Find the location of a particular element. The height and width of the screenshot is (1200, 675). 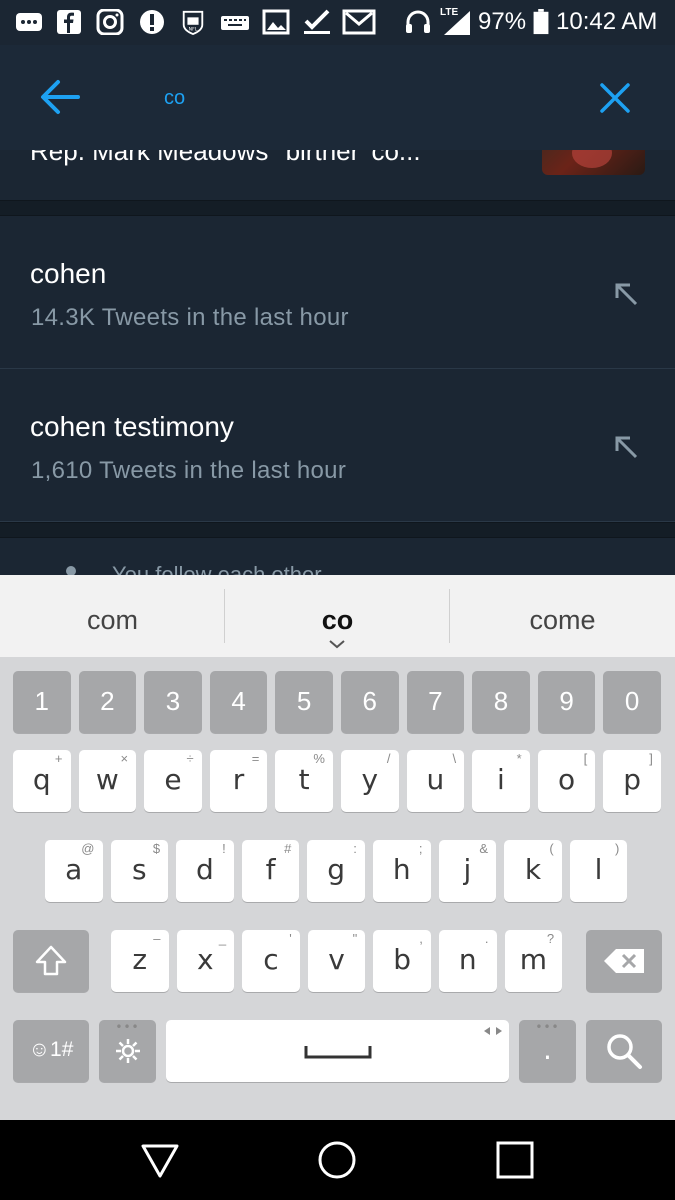

period-label: . is located at coordinates (547, 1049).